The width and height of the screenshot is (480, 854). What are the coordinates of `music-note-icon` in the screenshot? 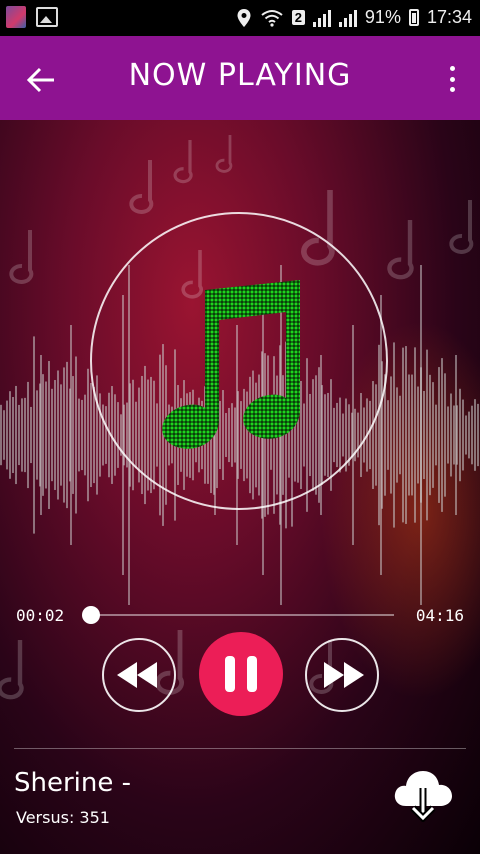 It's located at (231, 364).